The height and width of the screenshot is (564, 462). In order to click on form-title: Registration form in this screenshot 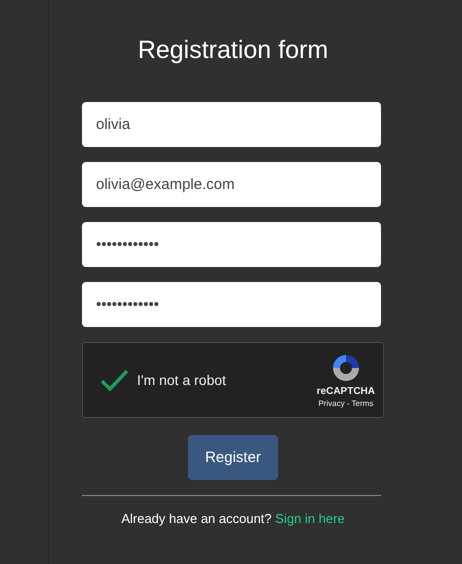, I will do `click(233, 50)`.